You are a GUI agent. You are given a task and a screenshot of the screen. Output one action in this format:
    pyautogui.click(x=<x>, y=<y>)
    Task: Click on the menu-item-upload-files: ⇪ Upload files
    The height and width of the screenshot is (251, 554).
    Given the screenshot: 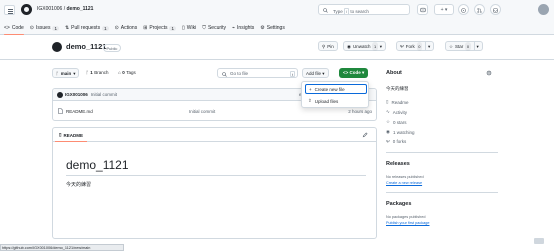 What is the action you would take?
    pyautogui.click(x=336, y=101)
    